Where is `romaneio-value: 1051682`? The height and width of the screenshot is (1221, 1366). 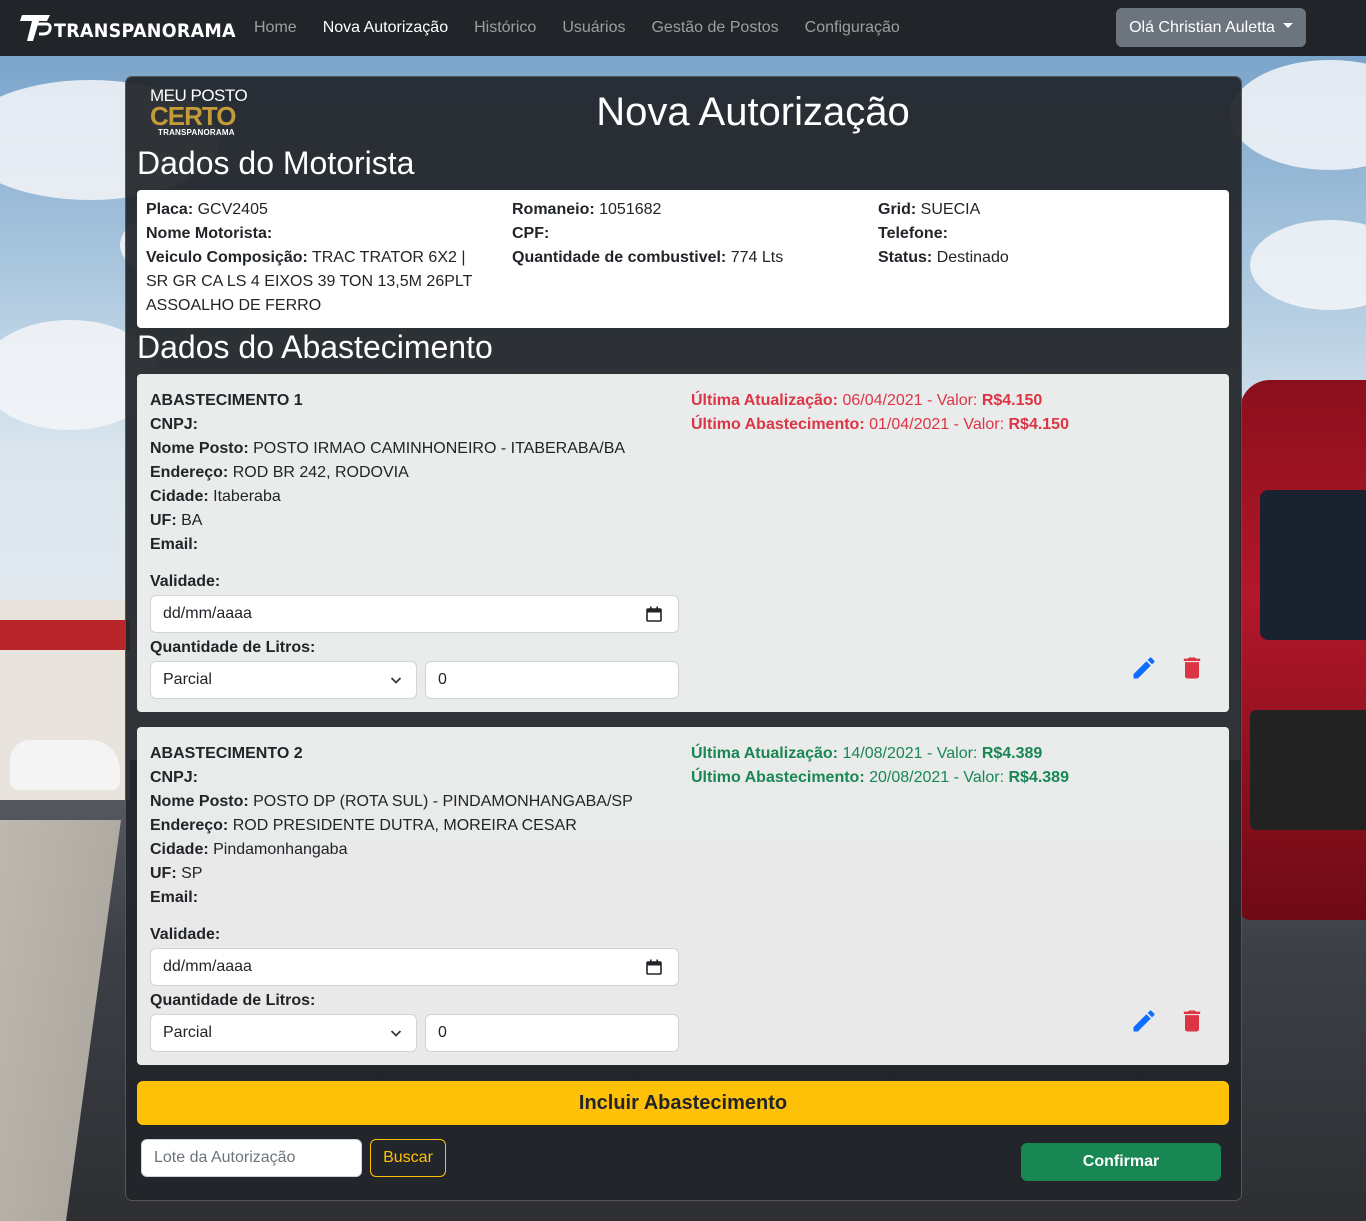 romaneio-value: 1051682 is located at coordinates (630, 209).